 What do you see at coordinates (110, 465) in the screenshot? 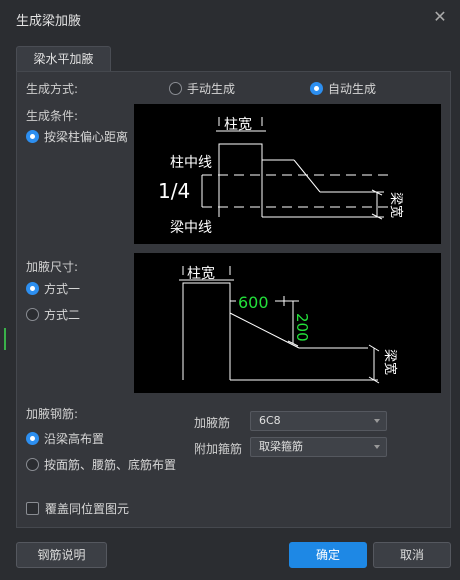
I see `radio-label: 按面筋、腰筋、底筋布置` at bounding box center [110, 465].